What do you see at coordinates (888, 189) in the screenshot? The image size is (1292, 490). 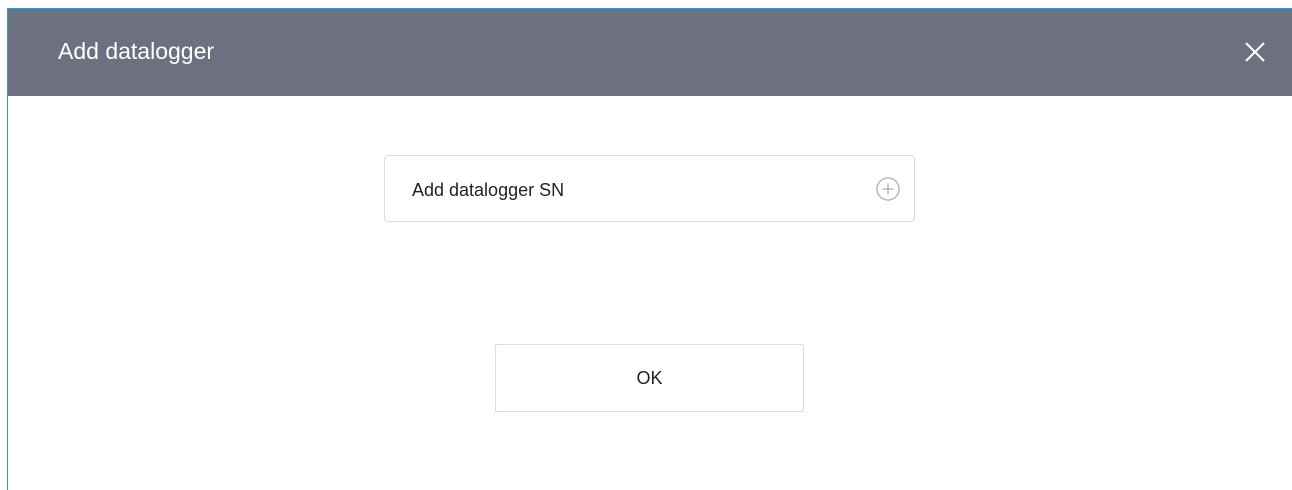 I see `plus-circle-icon` at bounding box center [888, 189].